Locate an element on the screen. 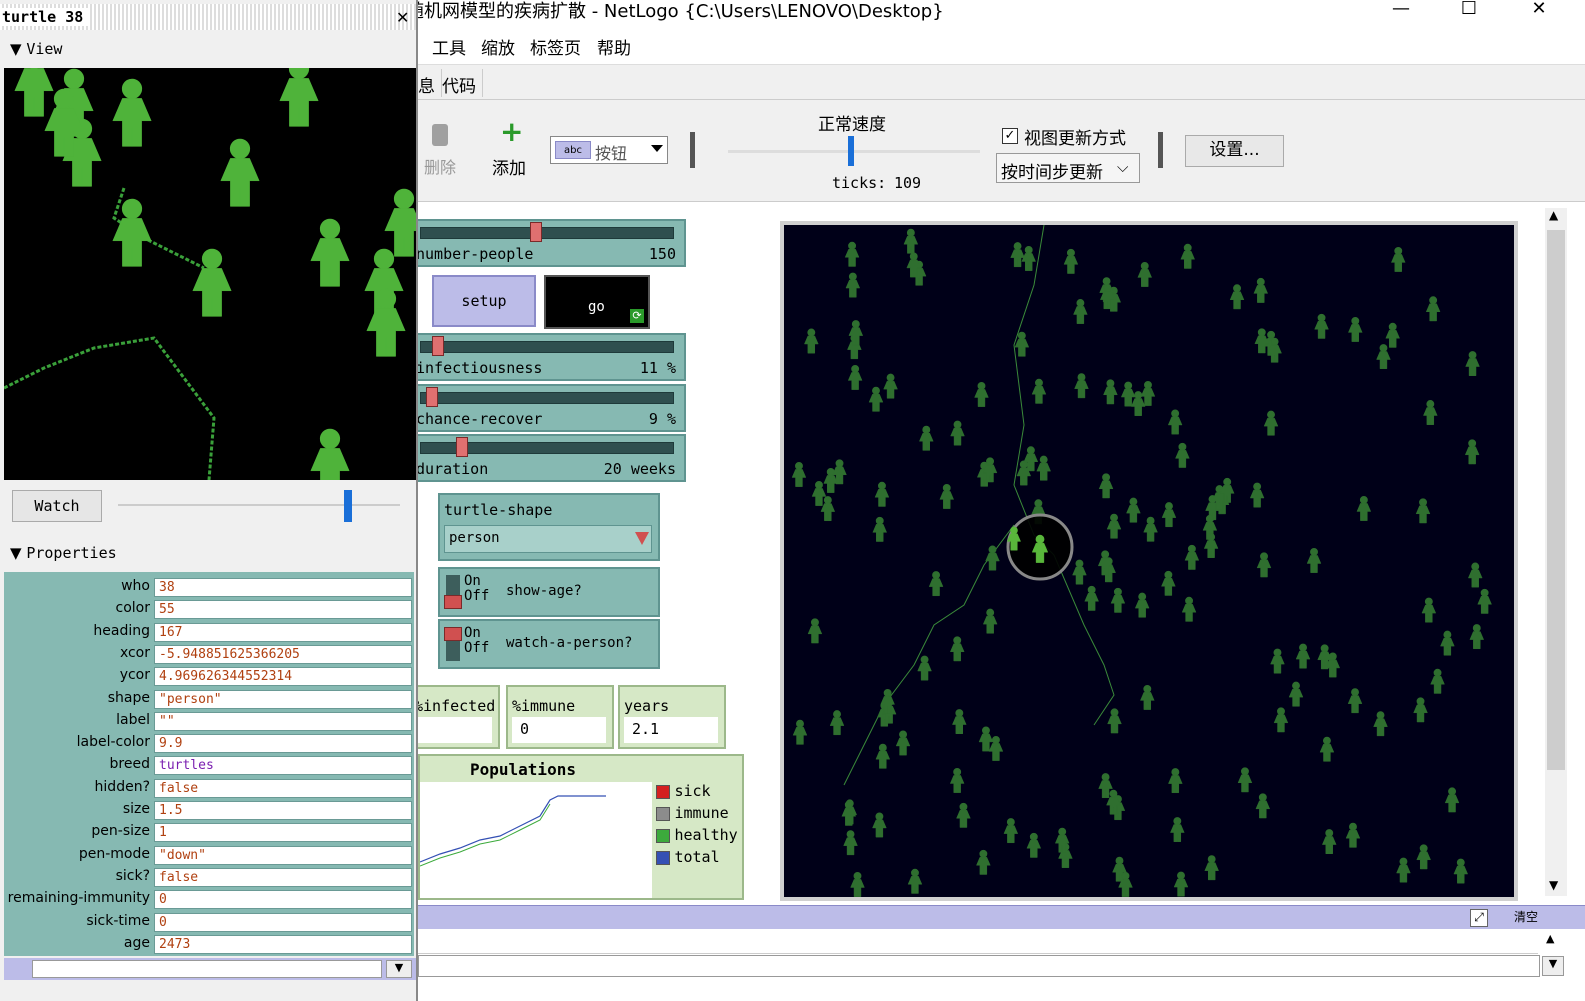  view-updates-label: 视图更新方式 is located at coordinates (1075, 139).